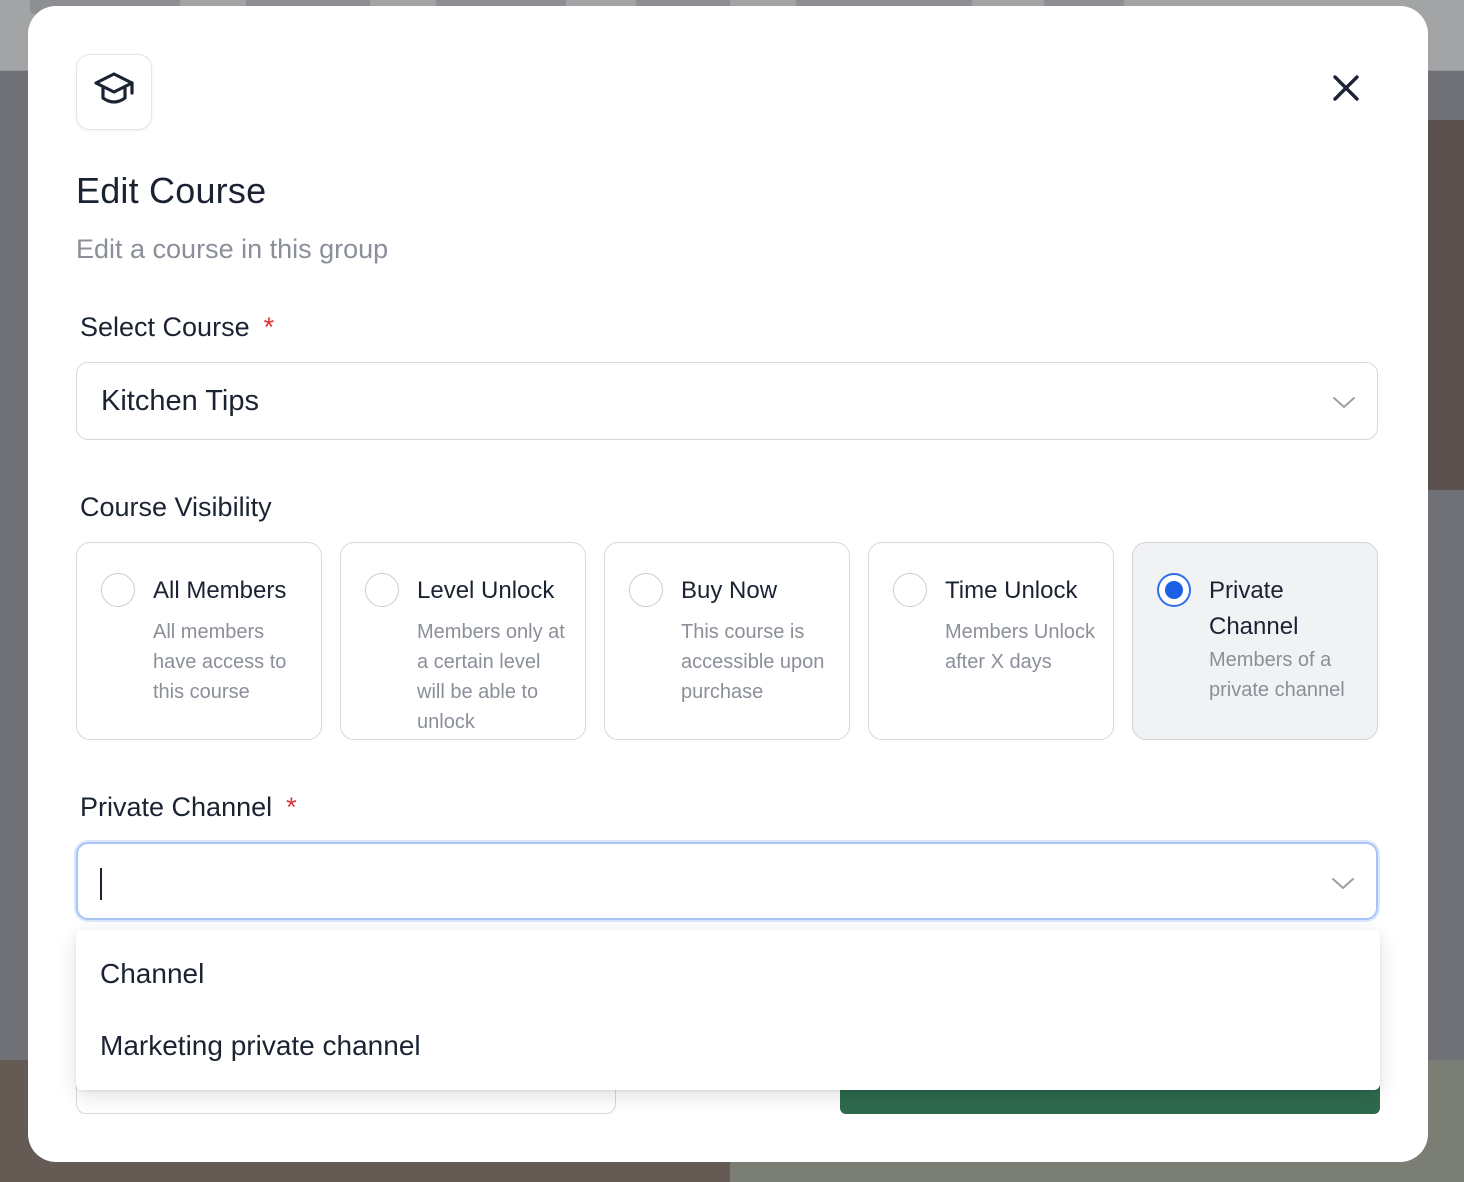  Describe the element at coordinates (1174, 590) in the screenshot. I see `radio-button-selected` at that location.